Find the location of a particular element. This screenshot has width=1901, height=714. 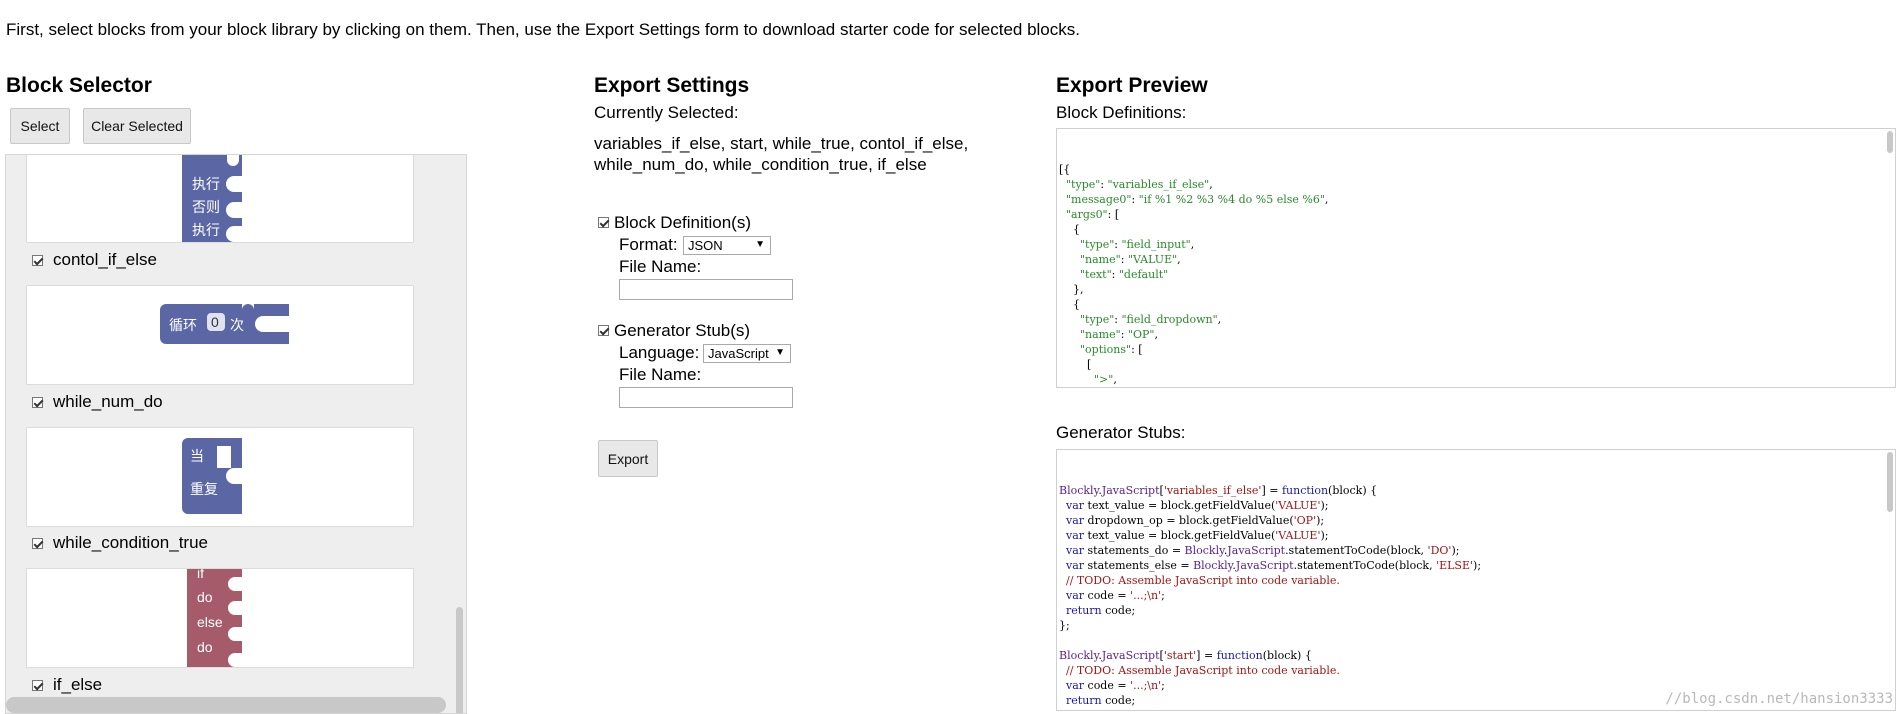

select-button: Select is located at coordinates (40, 126).